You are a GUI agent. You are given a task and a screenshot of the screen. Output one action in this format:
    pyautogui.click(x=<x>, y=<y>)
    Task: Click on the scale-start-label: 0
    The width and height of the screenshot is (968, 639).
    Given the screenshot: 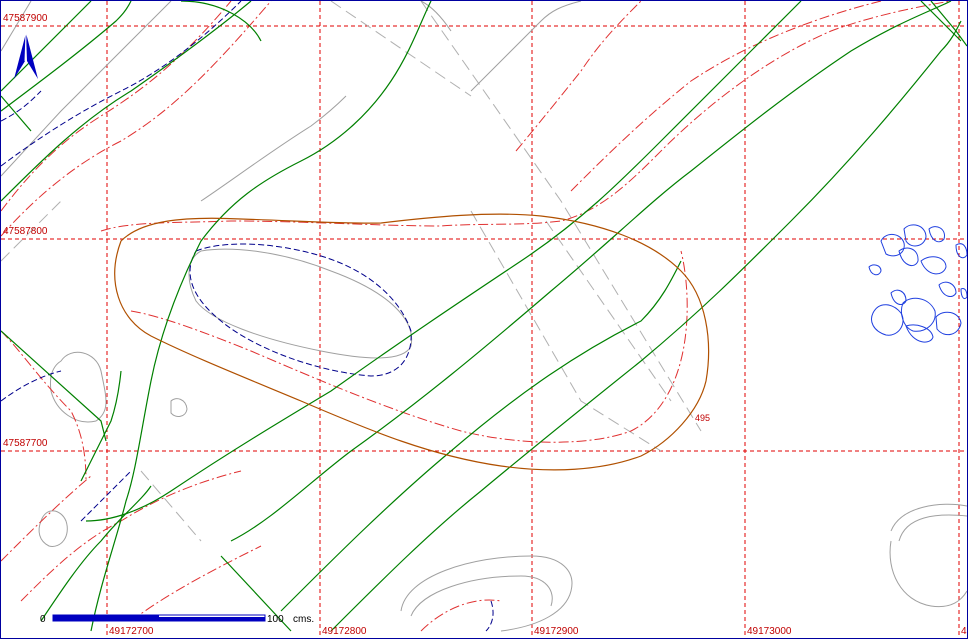 What is the action you would take?
    pyautogui.click(x=43, y=619)
    